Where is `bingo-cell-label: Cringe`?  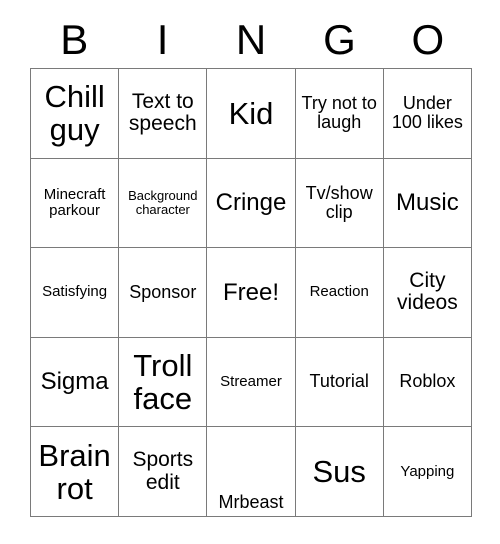
bingo-cell-label: Cringe is located at coordinates (251, 203).